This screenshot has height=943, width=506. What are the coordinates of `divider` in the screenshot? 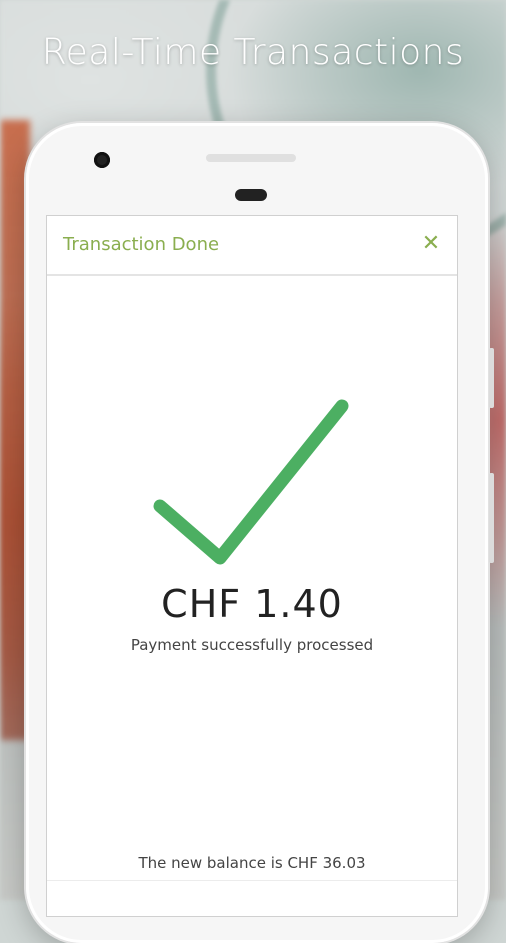 It's located at (252, 880).